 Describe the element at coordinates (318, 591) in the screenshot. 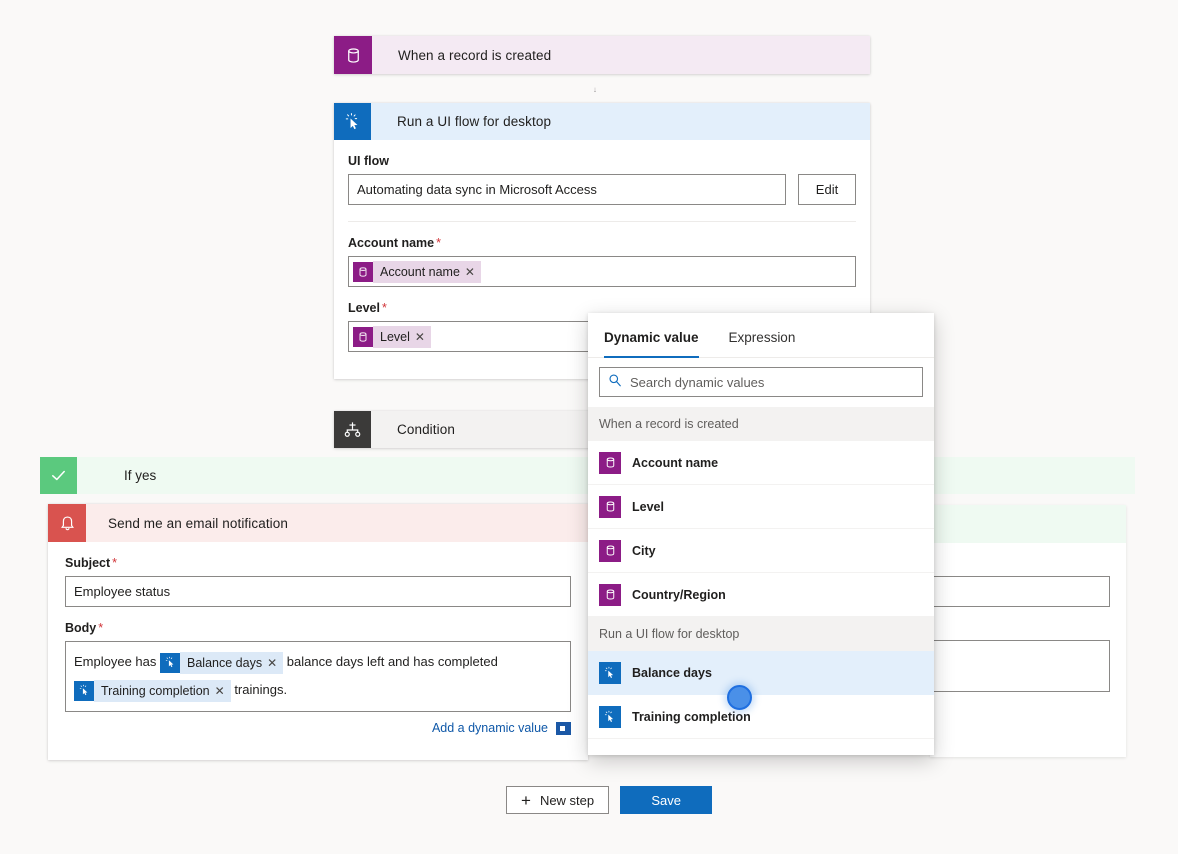

I see `subject-input: Employee status` at that location.